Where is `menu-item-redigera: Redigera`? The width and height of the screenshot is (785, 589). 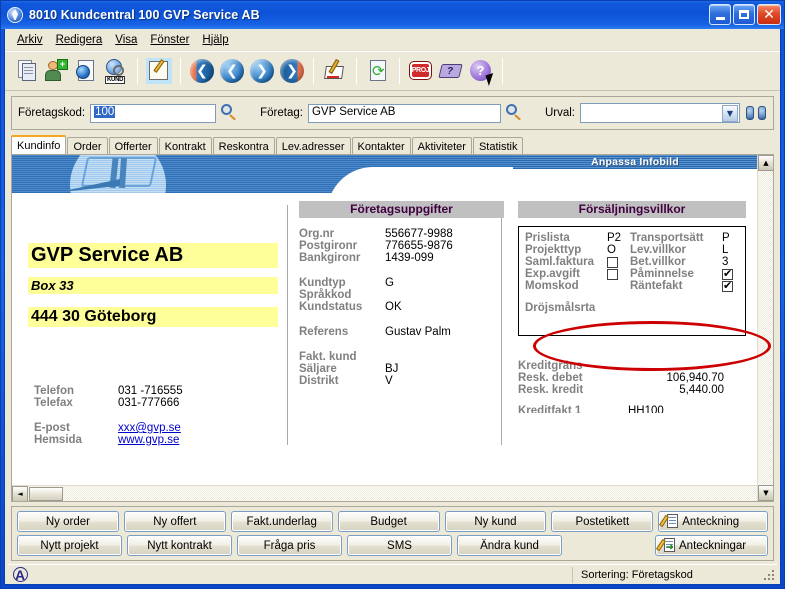
menu-item-redigera: Redigera is located at coordinates (82, 40).